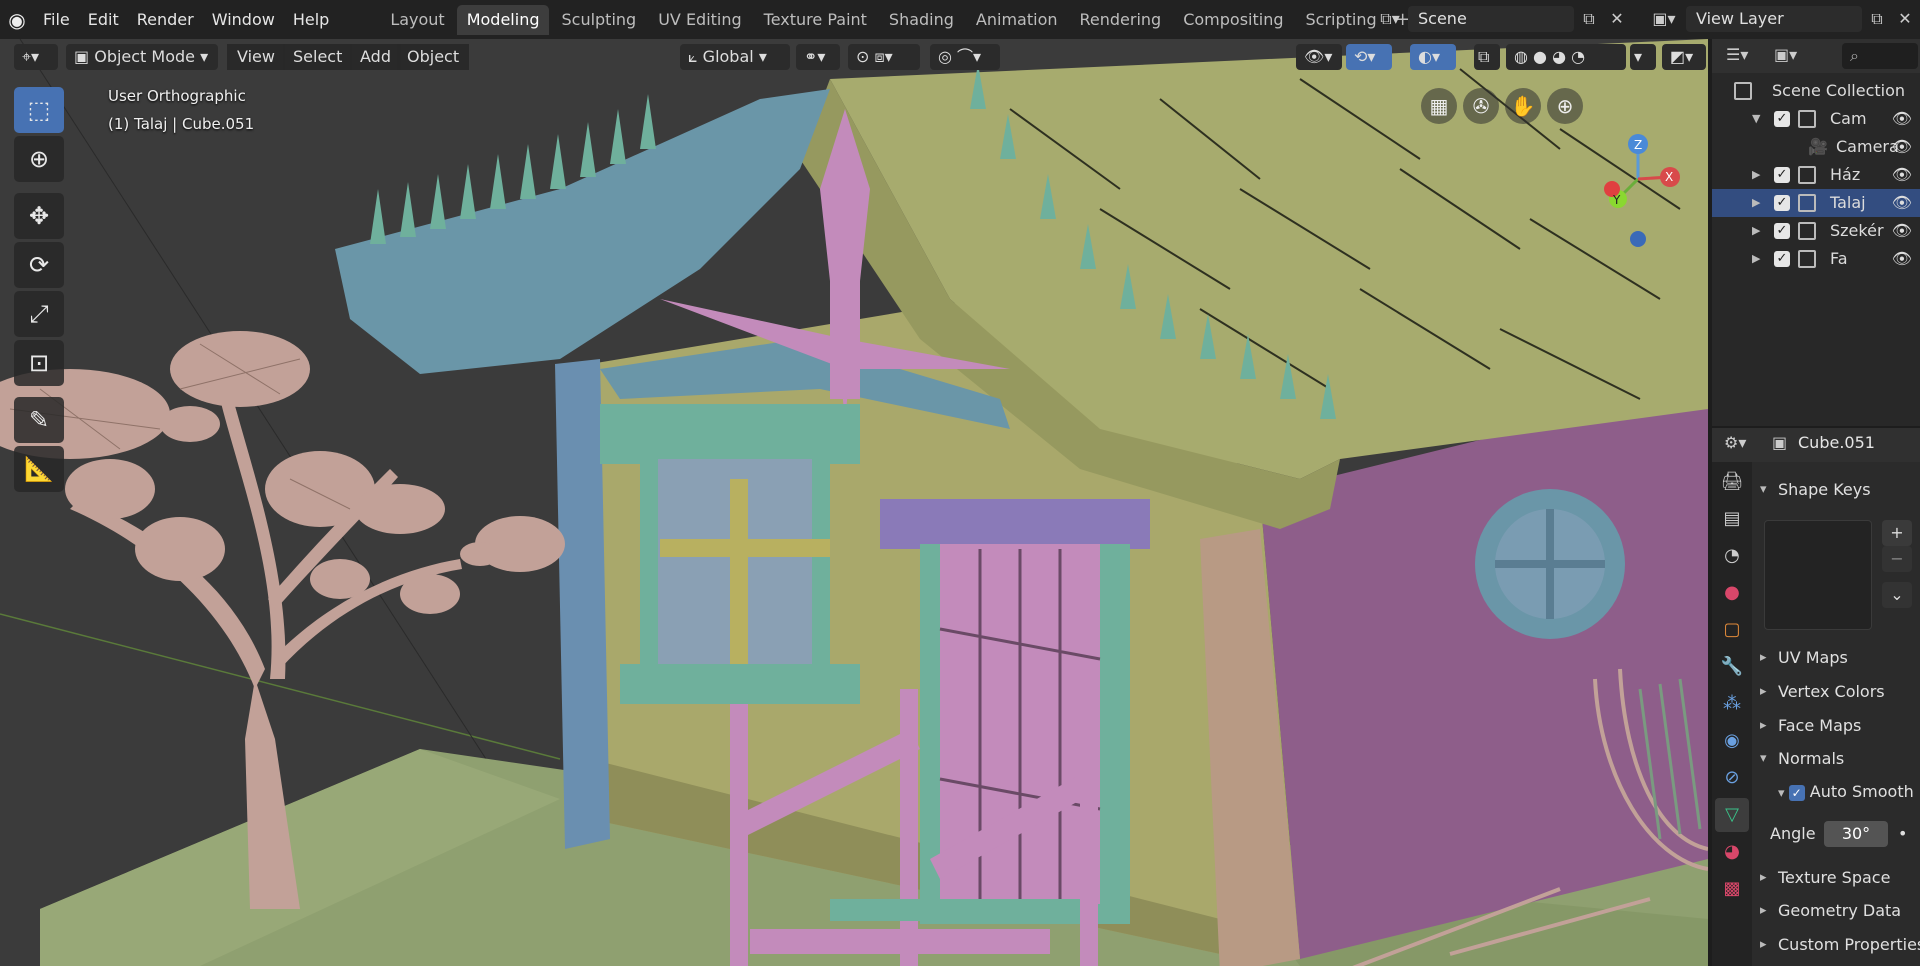  Describe the element at coordinates (433, 57) in the screenshot. I see `menu-object: Object` at that location.